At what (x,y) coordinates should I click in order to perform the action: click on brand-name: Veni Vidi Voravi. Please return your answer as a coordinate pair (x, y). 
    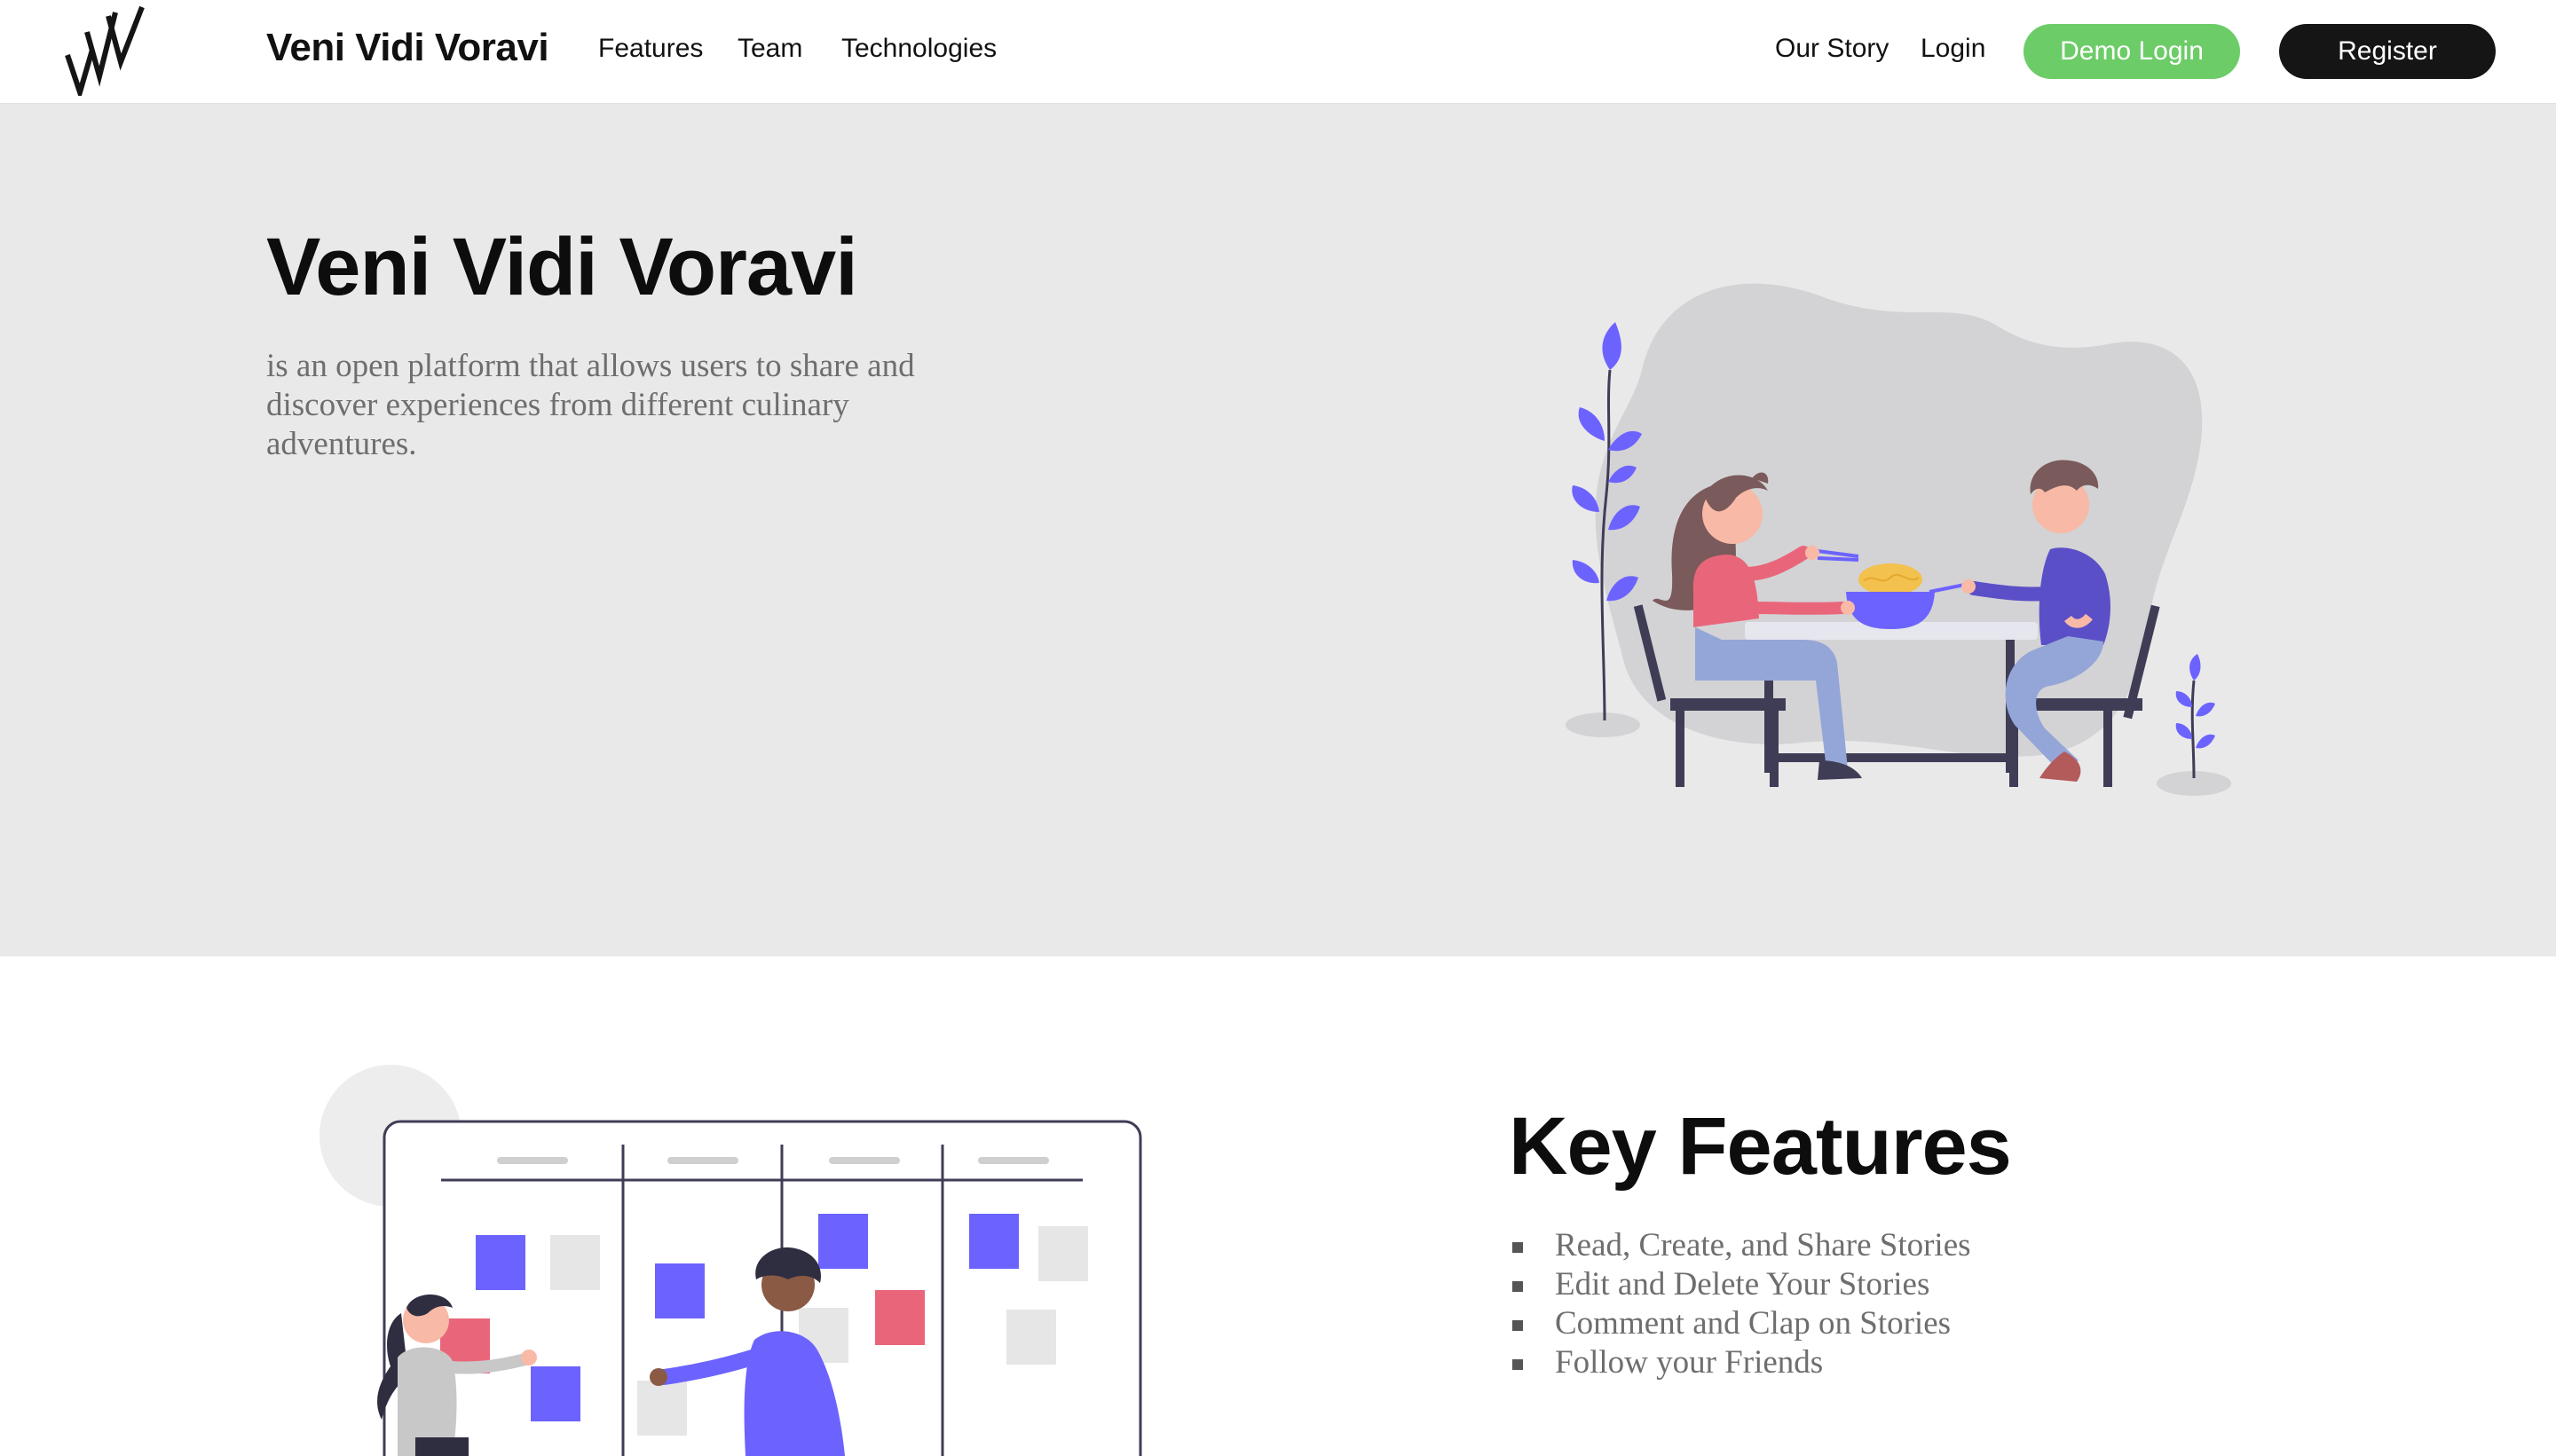
    Looking at the image, I should click on (407, 48).